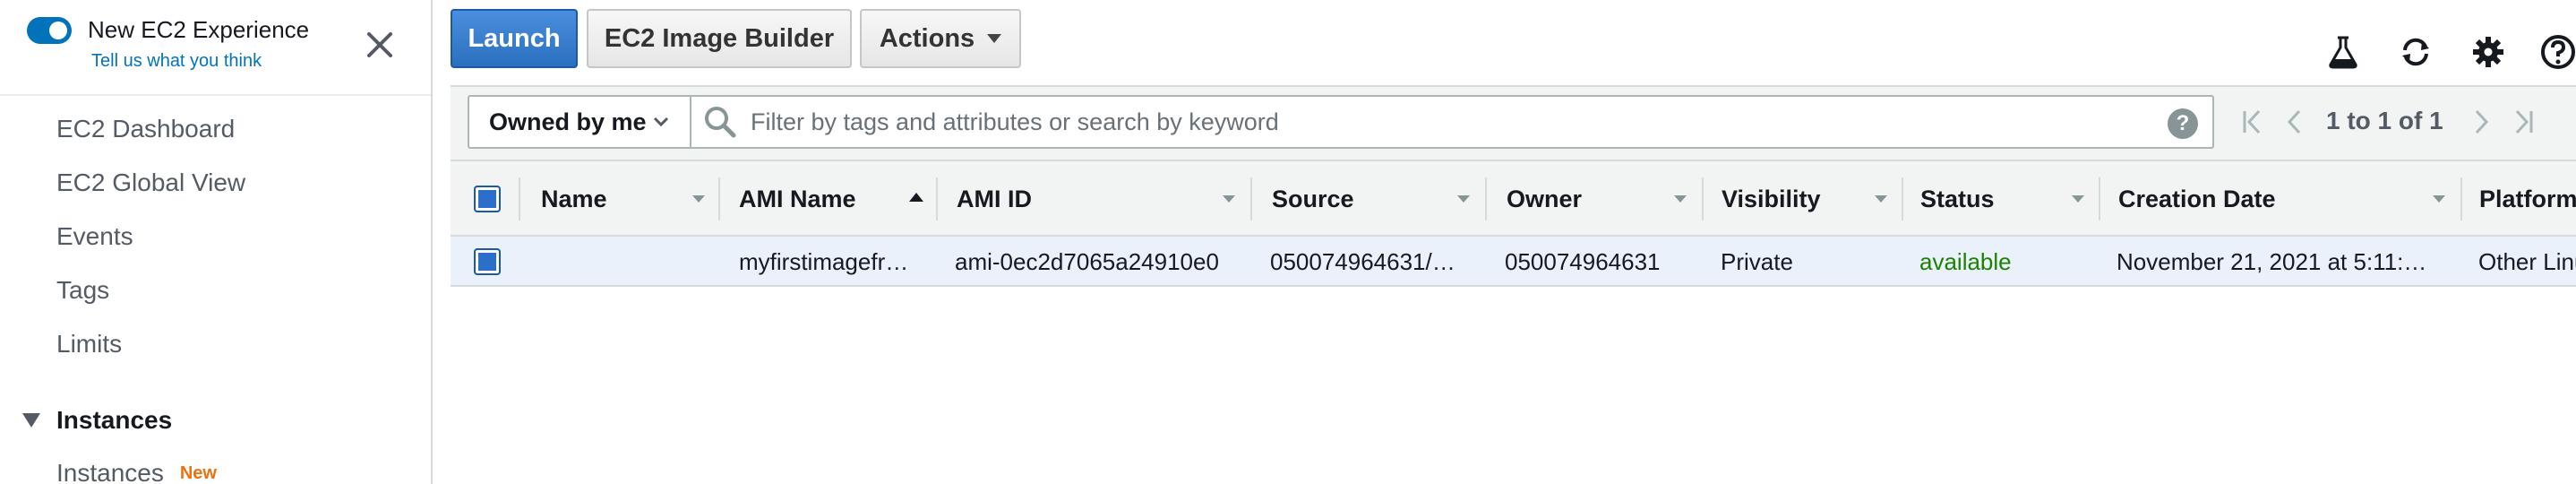  What do you see at coordinates (1087, 261) in the screenshot?
I see `cell-ami-id: ami-0ec2d7065a24910e0` at bounding box center [1087, 261].